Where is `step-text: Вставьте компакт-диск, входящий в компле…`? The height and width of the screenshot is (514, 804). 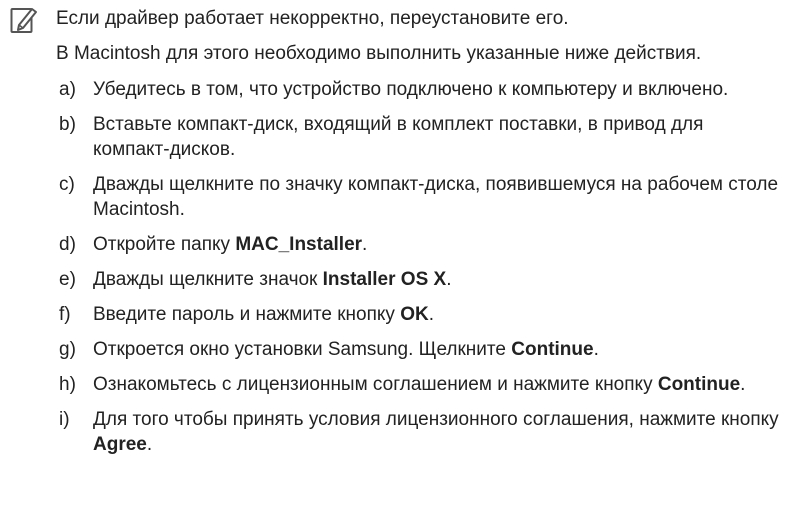 step-text: Вставьте компакт-диск, входящий в компле… is located at coordinates (398, 137).